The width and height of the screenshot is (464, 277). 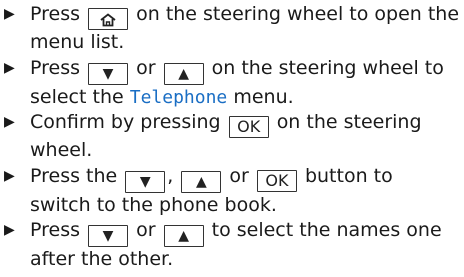 What do you see at coordinates (125, 122) in the screenshot?
I see `step-3-text-pre: Confirm by pressing` at bounding box center [125, 122].